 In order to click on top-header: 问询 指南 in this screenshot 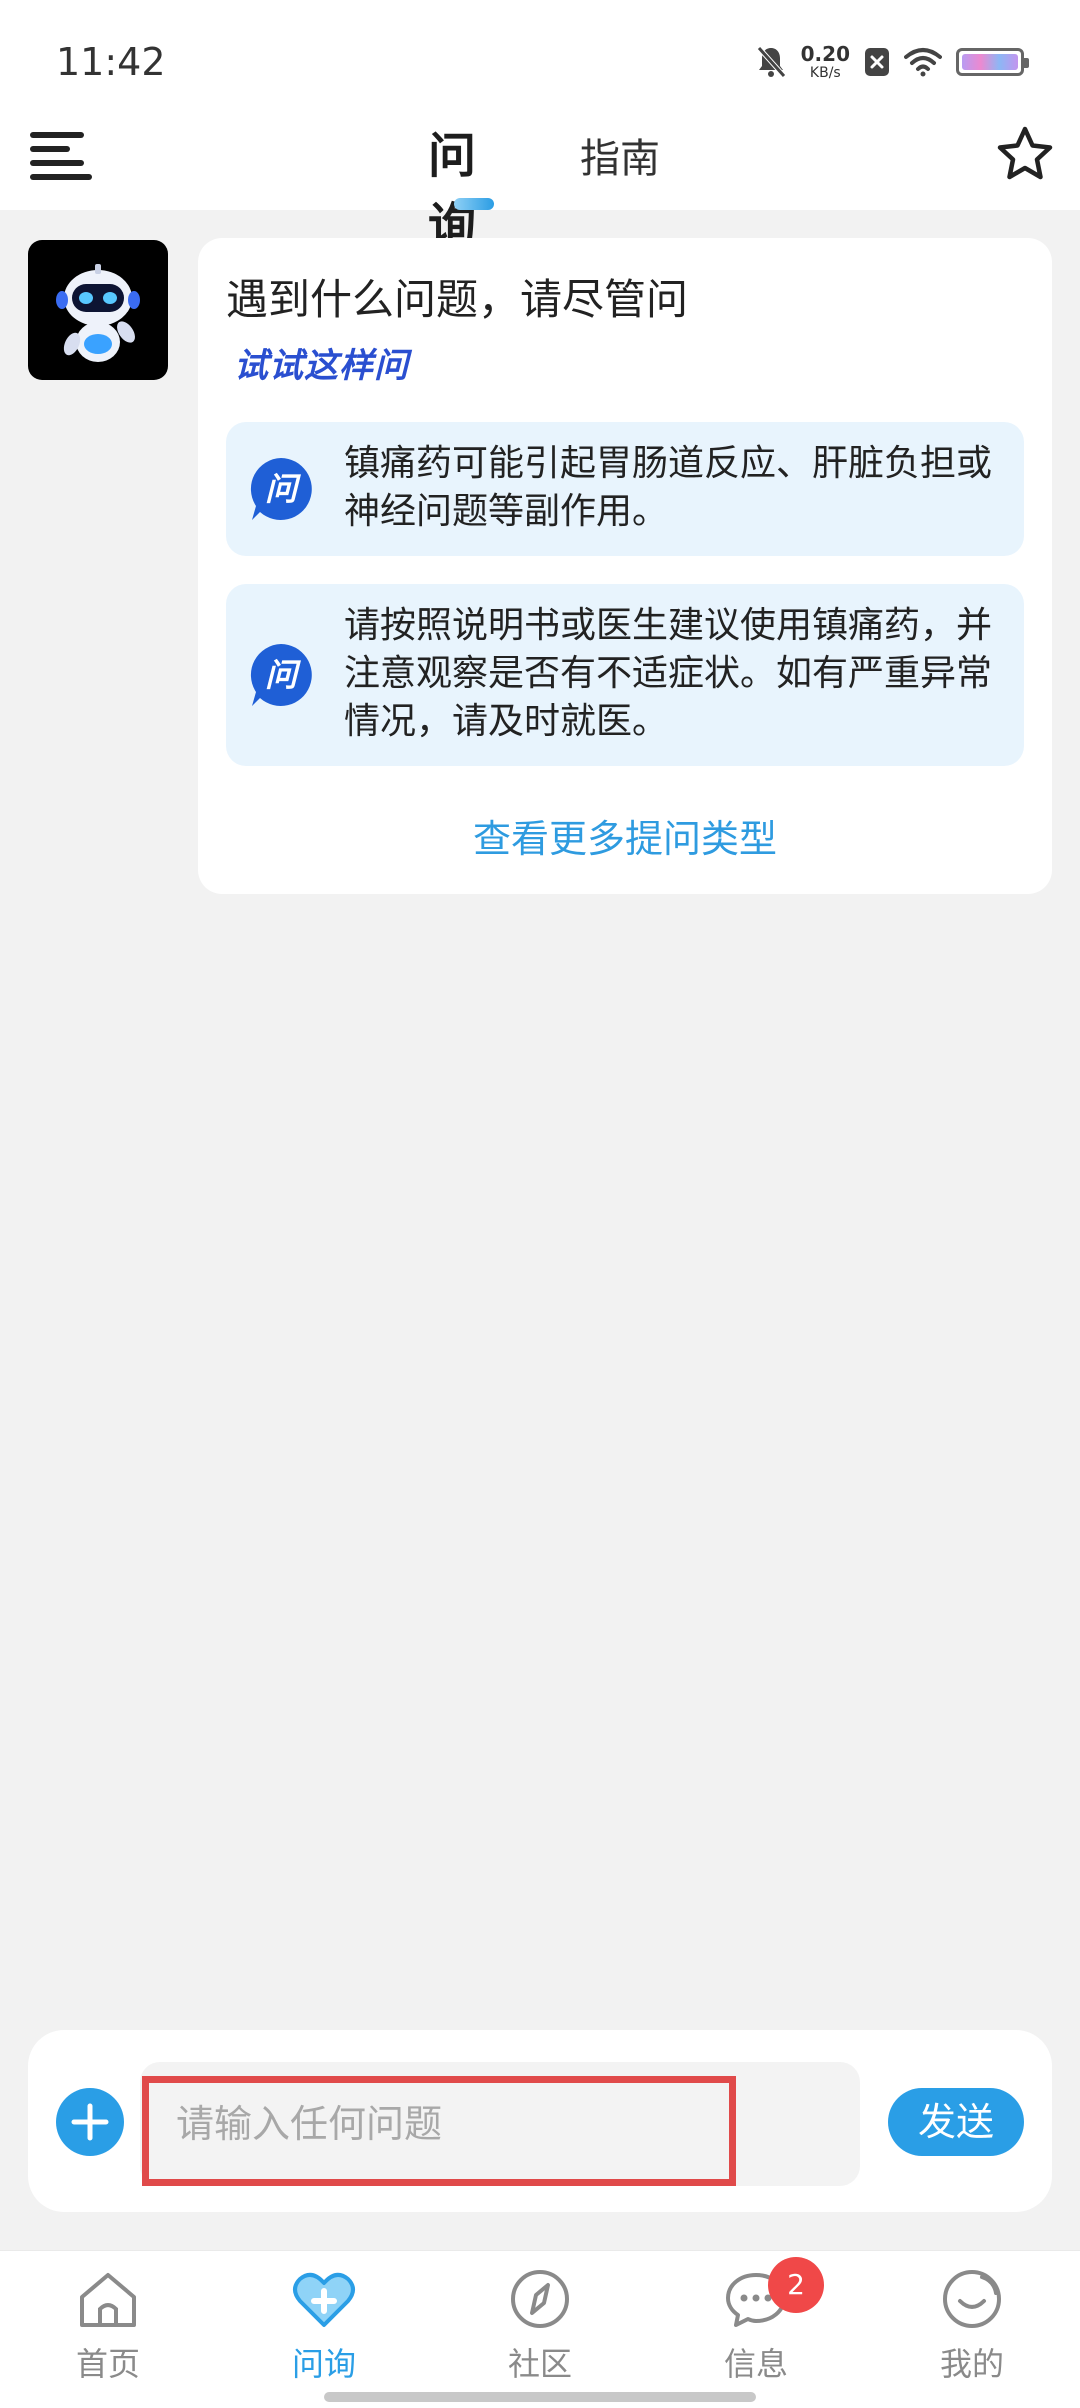, I will do `click(540, 177)`.